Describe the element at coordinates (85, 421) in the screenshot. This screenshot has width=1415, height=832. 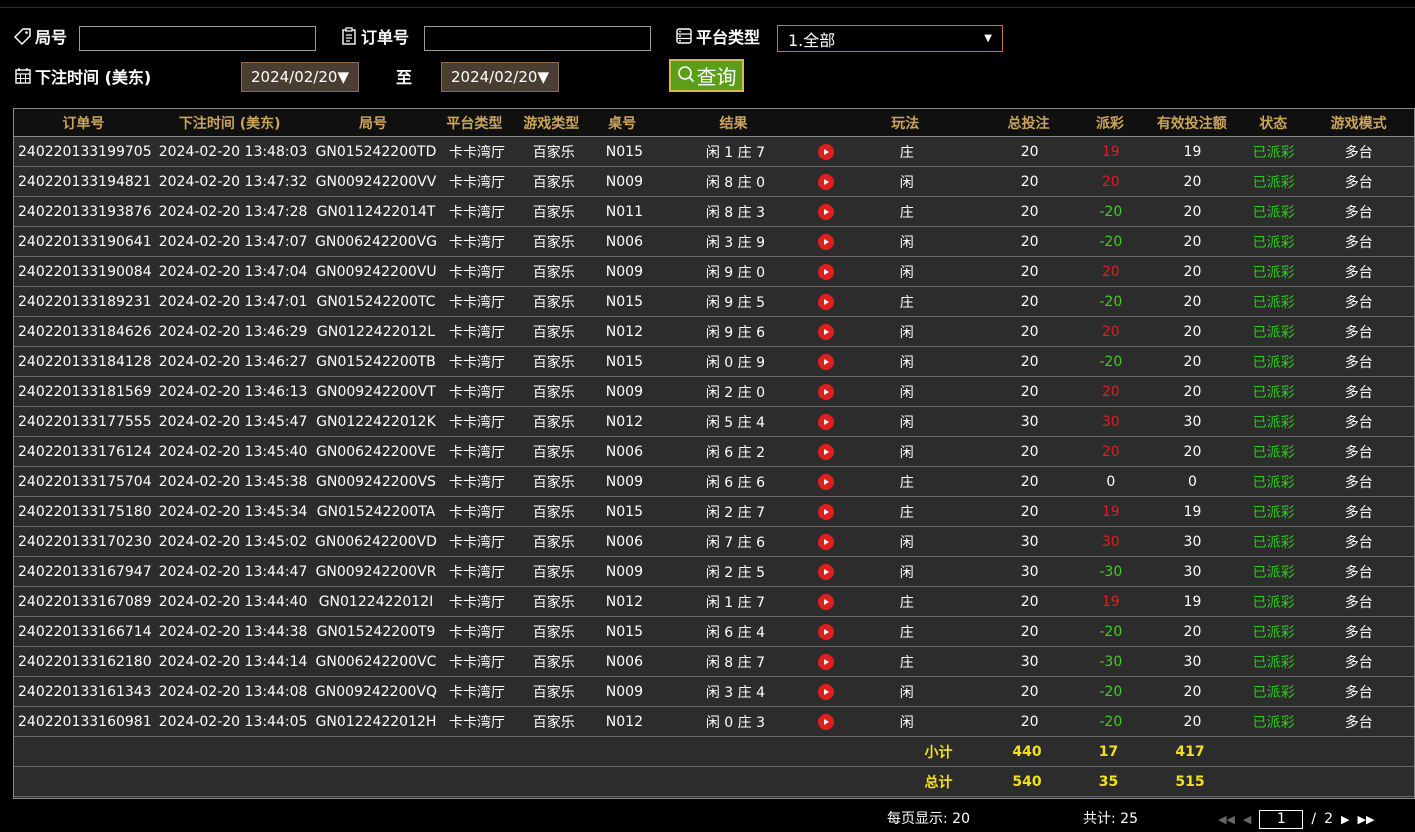
I see `cell-order-no: 240220133177555` at that location.